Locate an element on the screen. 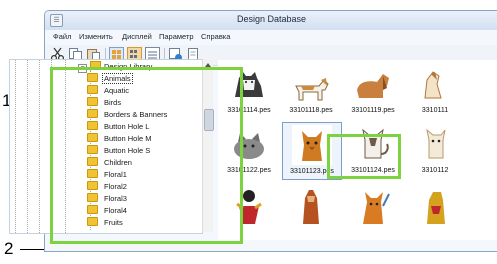  cat-icon is located at coordinates (436, 143).